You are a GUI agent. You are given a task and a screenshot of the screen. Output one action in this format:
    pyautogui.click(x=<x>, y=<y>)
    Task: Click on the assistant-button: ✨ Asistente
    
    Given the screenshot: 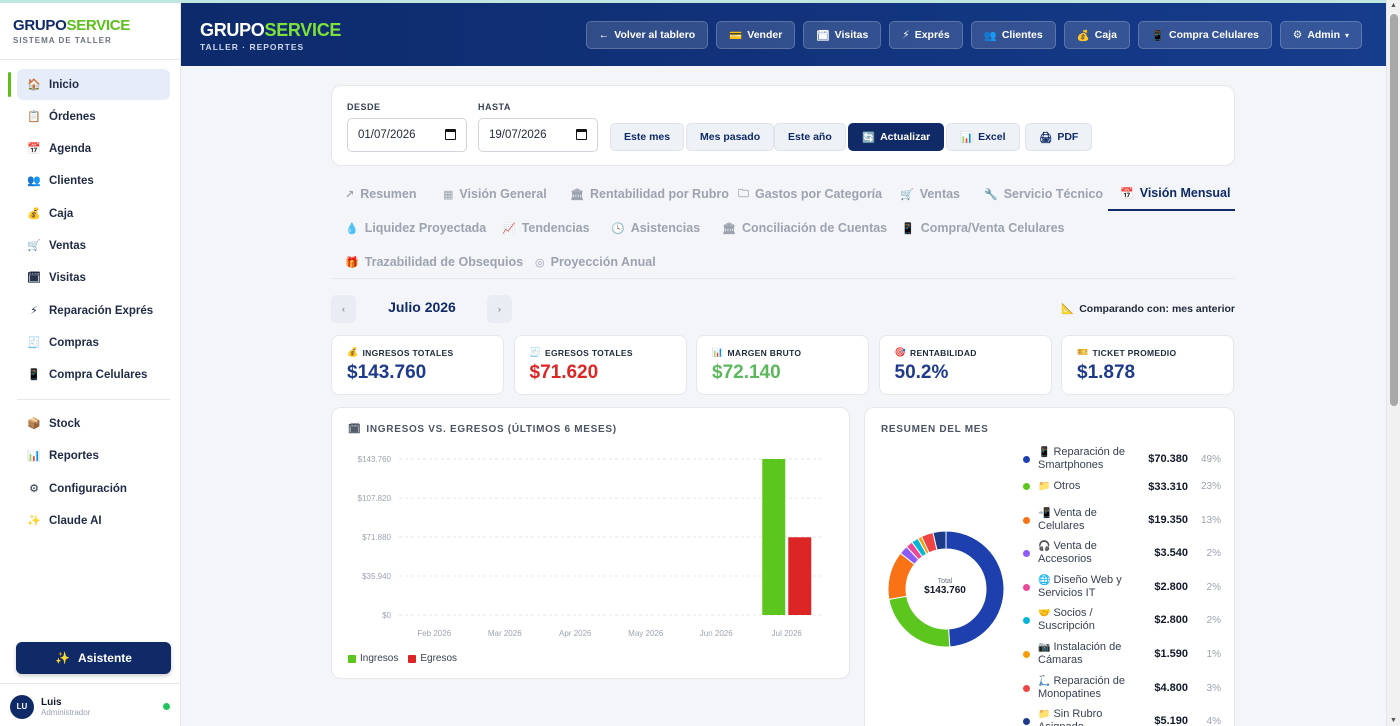 What is the action you would take?
    pyautogui.click(x=93, y=658)
    